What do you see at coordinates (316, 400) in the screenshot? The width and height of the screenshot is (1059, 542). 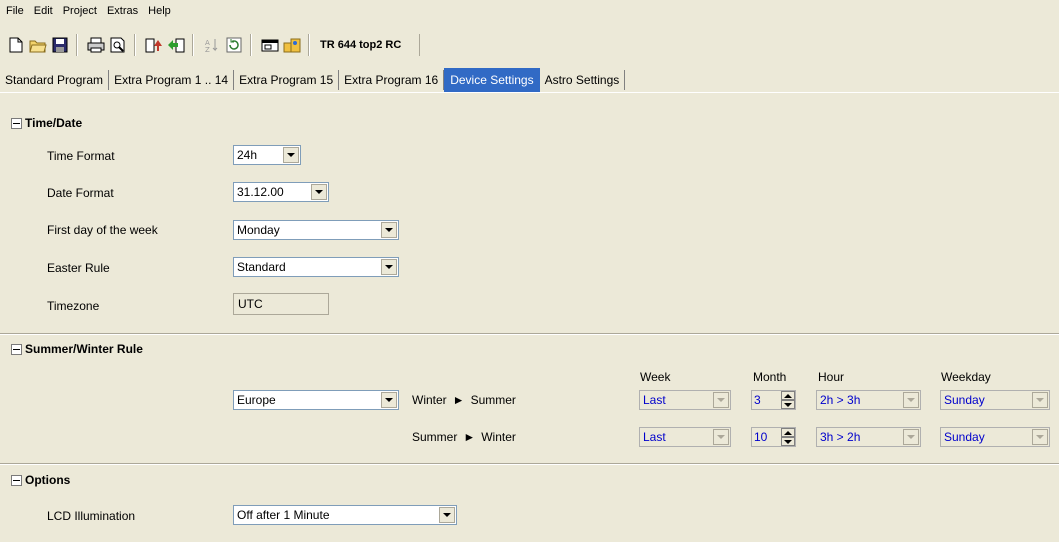 I see `region-select: Europe` at bounding box center [316, 400].